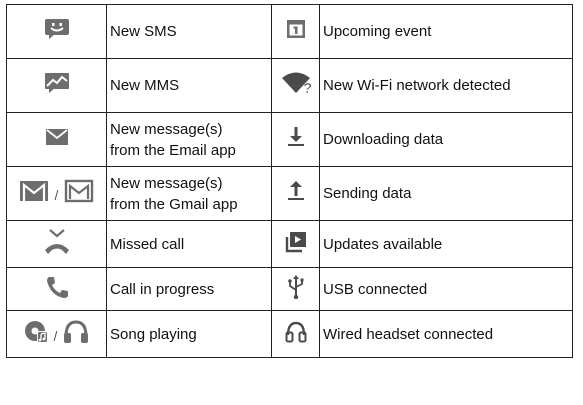 The height and width of the screenshot is (405, 583). What do you see at coordinates (57, 137) in the screenshot?
I see `email-envelope-icon` at bounding box center [57, 137].